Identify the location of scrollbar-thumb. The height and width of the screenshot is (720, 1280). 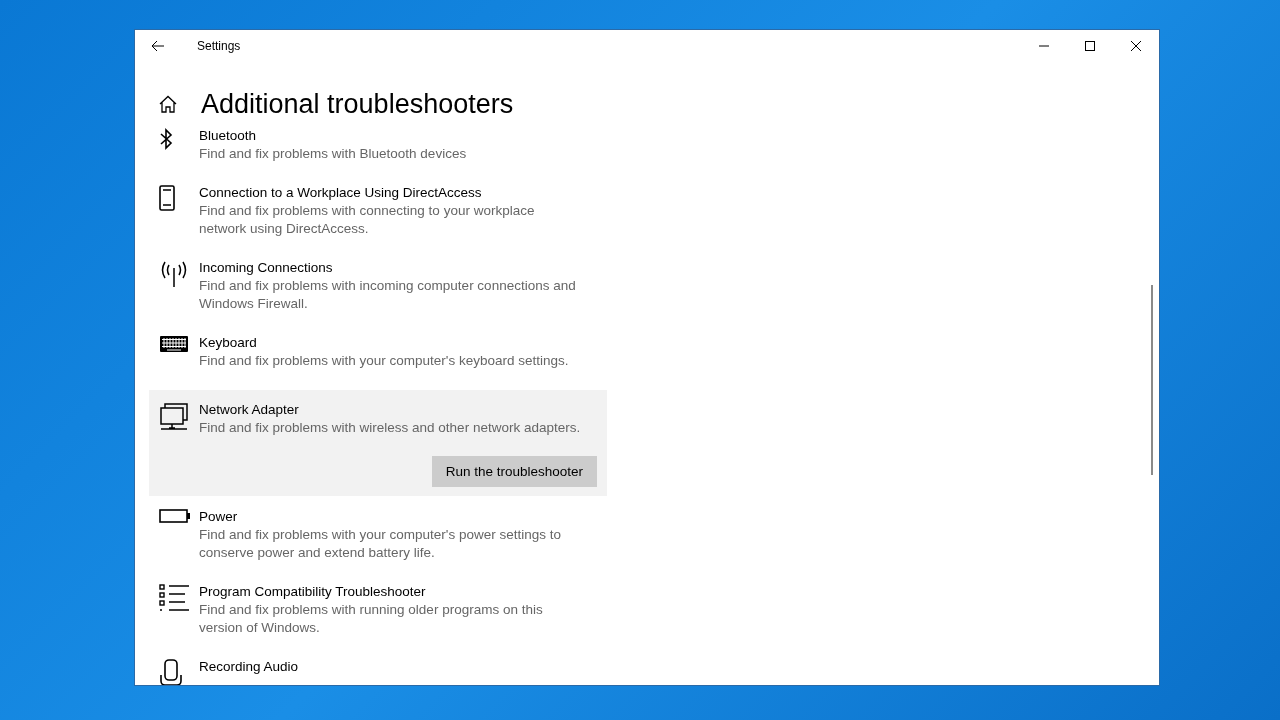
(1152, 380).